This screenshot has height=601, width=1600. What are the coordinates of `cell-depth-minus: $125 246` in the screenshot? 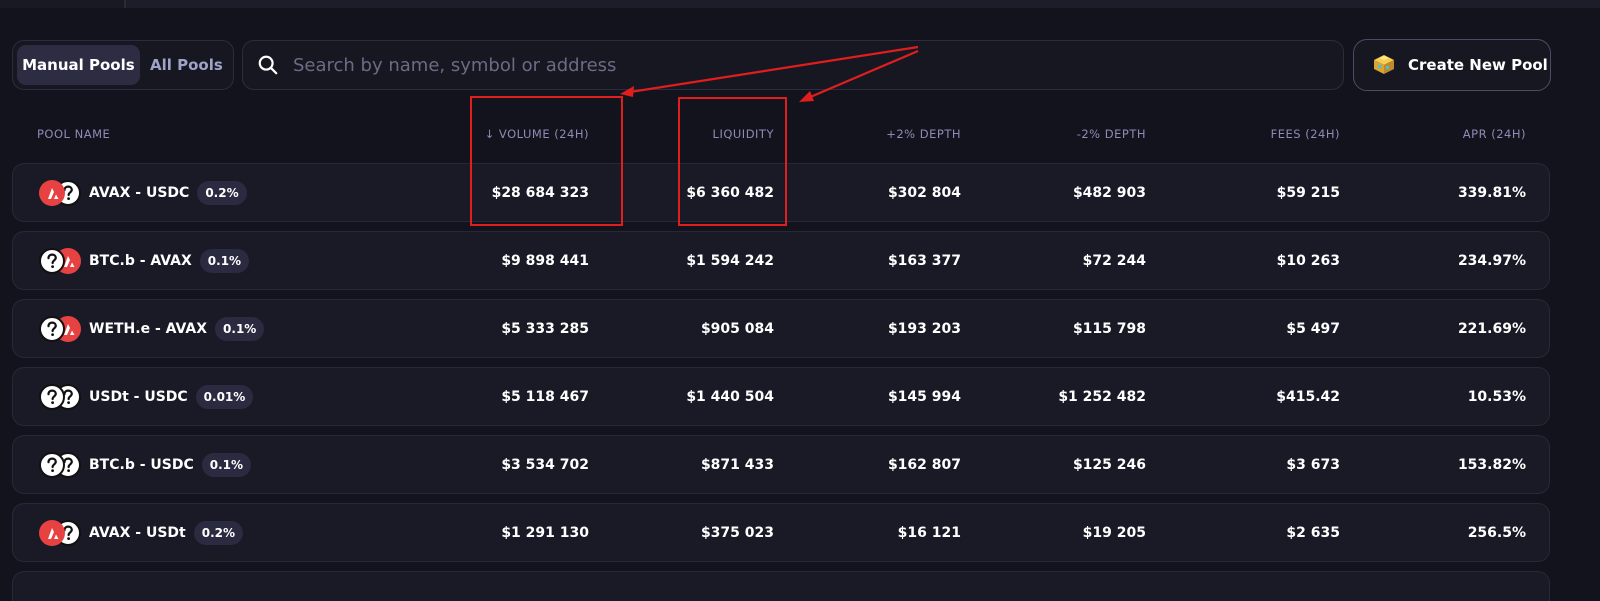 It's located at (1109, 464).